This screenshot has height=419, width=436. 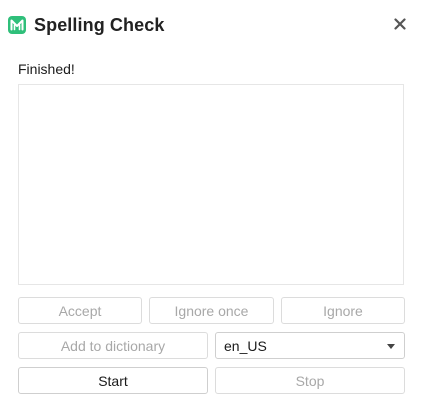 I want to click on accept-button: Accept, so click(x=80, y=310).